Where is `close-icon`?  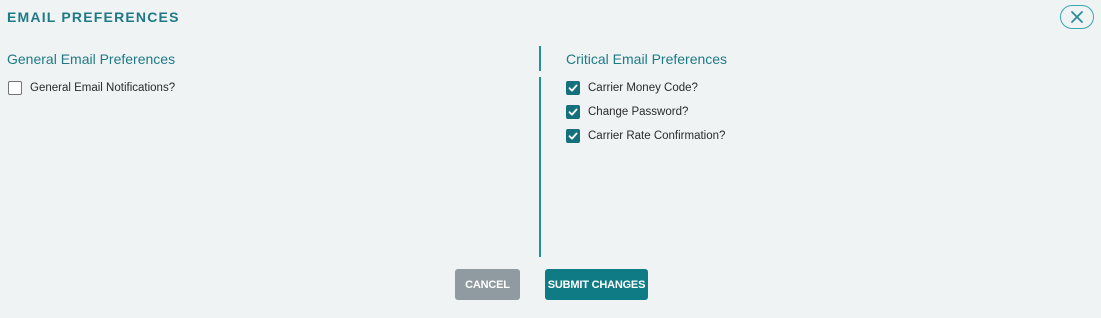 close-icon is located at coordinates (1077, 17).